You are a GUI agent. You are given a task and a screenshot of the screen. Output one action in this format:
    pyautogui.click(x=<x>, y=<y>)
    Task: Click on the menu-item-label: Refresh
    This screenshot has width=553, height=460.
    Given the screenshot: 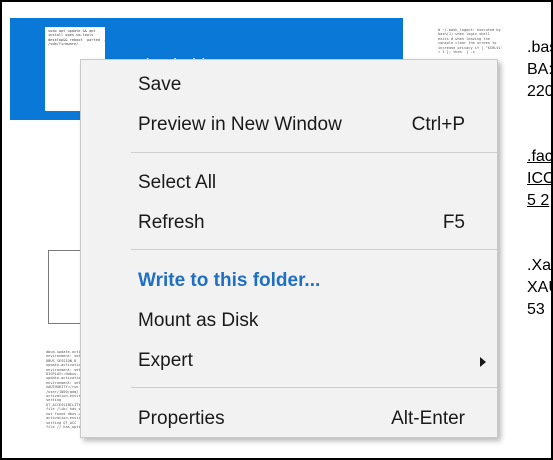 What is the action you would take?
    pyautogui.click(x=171, y=222)
    